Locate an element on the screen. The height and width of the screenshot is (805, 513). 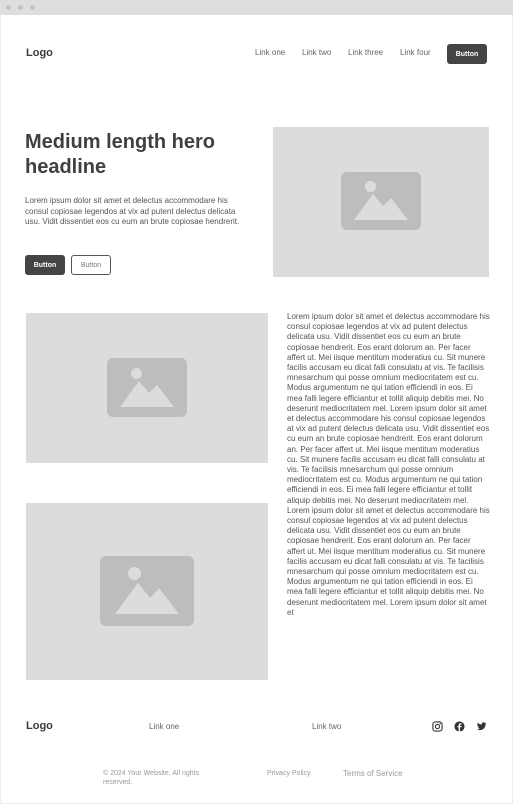
footer-link-one: Link one is located at coordinates (164, 726).